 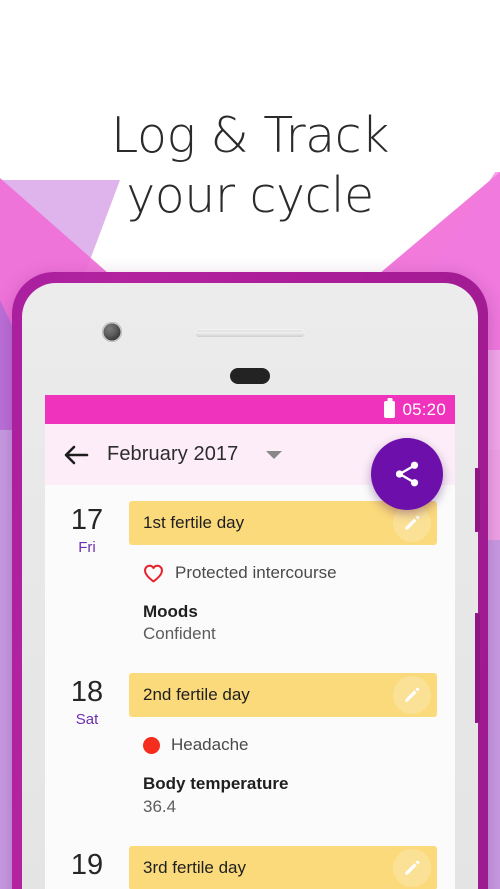 I want to click on proximity-sensor-icon, so click(x=250, y=376).